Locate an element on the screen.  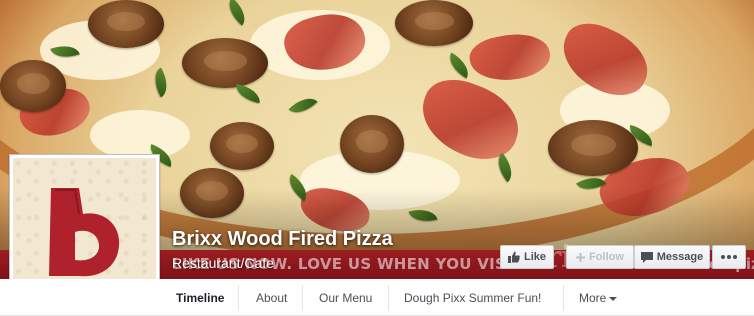
nav-tab-timeline: Timeline is located at coordinates (200, 298).